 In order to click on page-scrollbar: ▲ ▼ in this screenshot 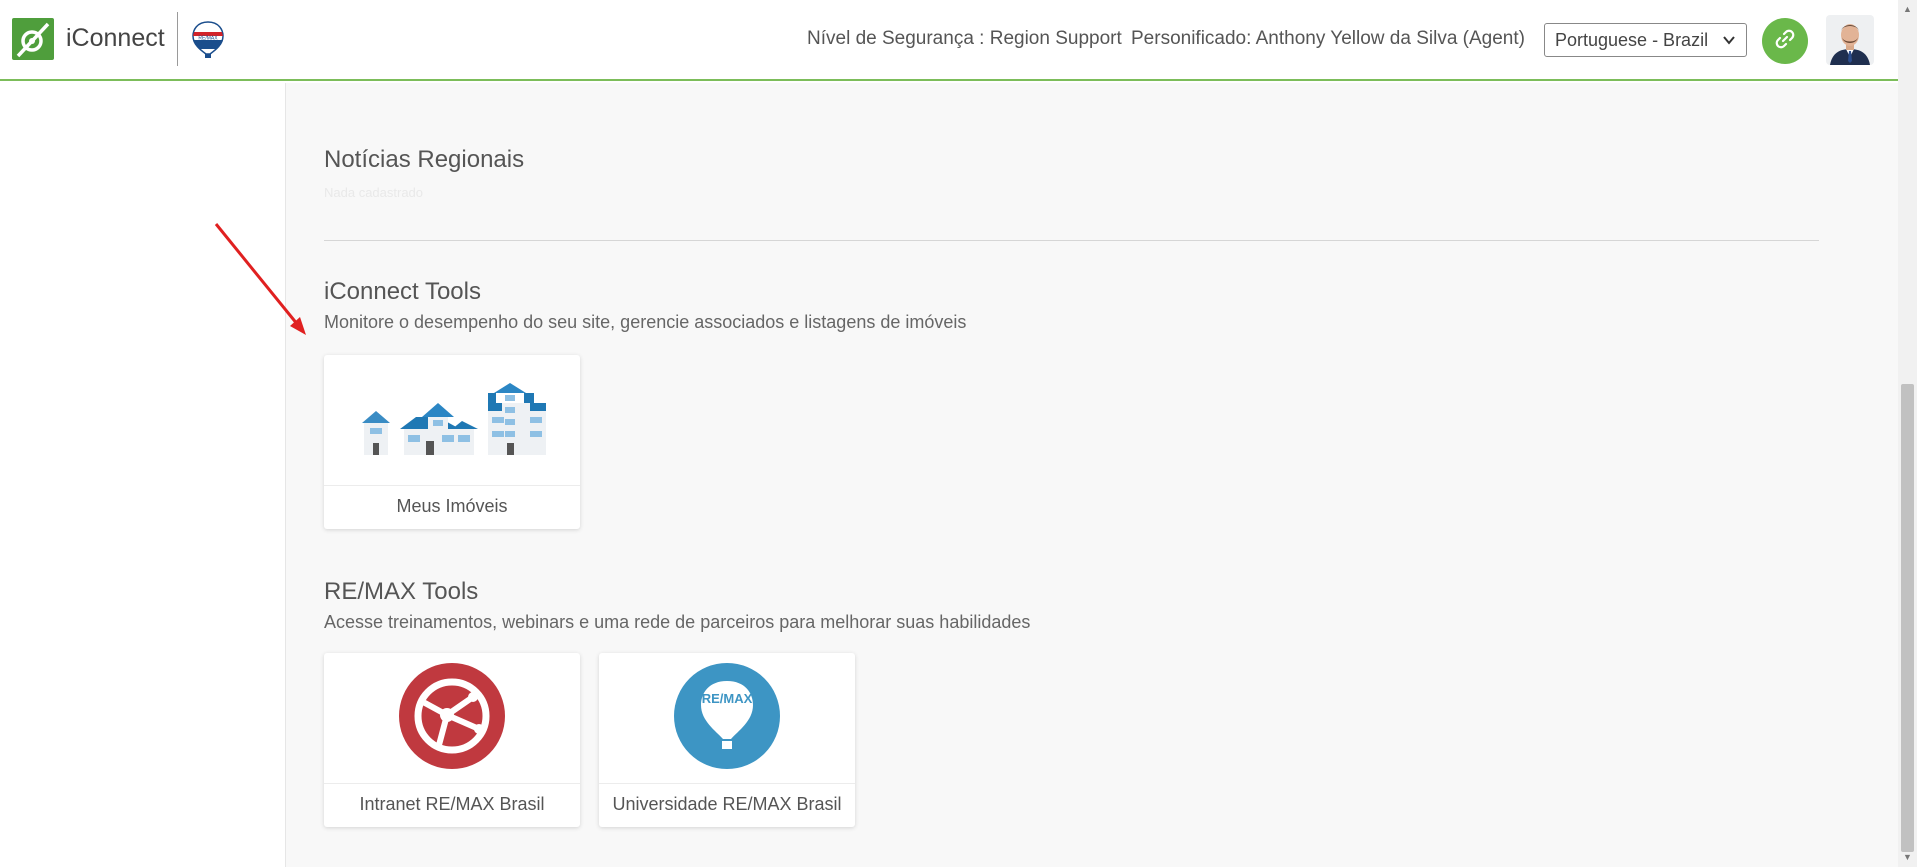, I will do `click(1907, 433)`.